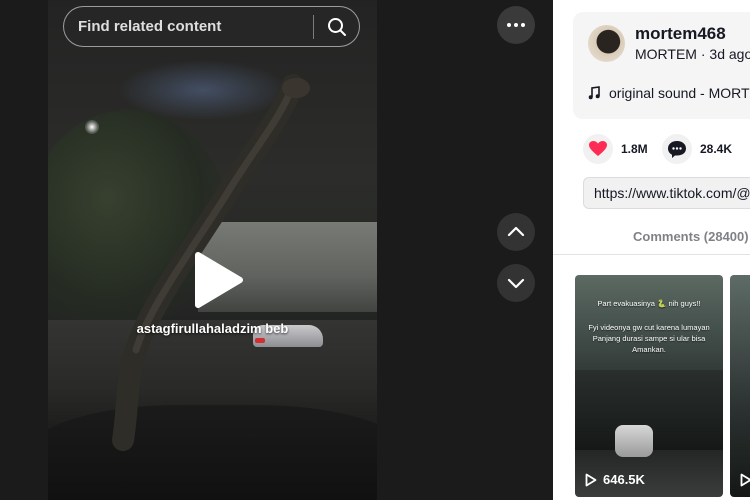  Describe the element at coordinates (188, 26) in the screenshot. I see `search-input: Find related content` at that location.